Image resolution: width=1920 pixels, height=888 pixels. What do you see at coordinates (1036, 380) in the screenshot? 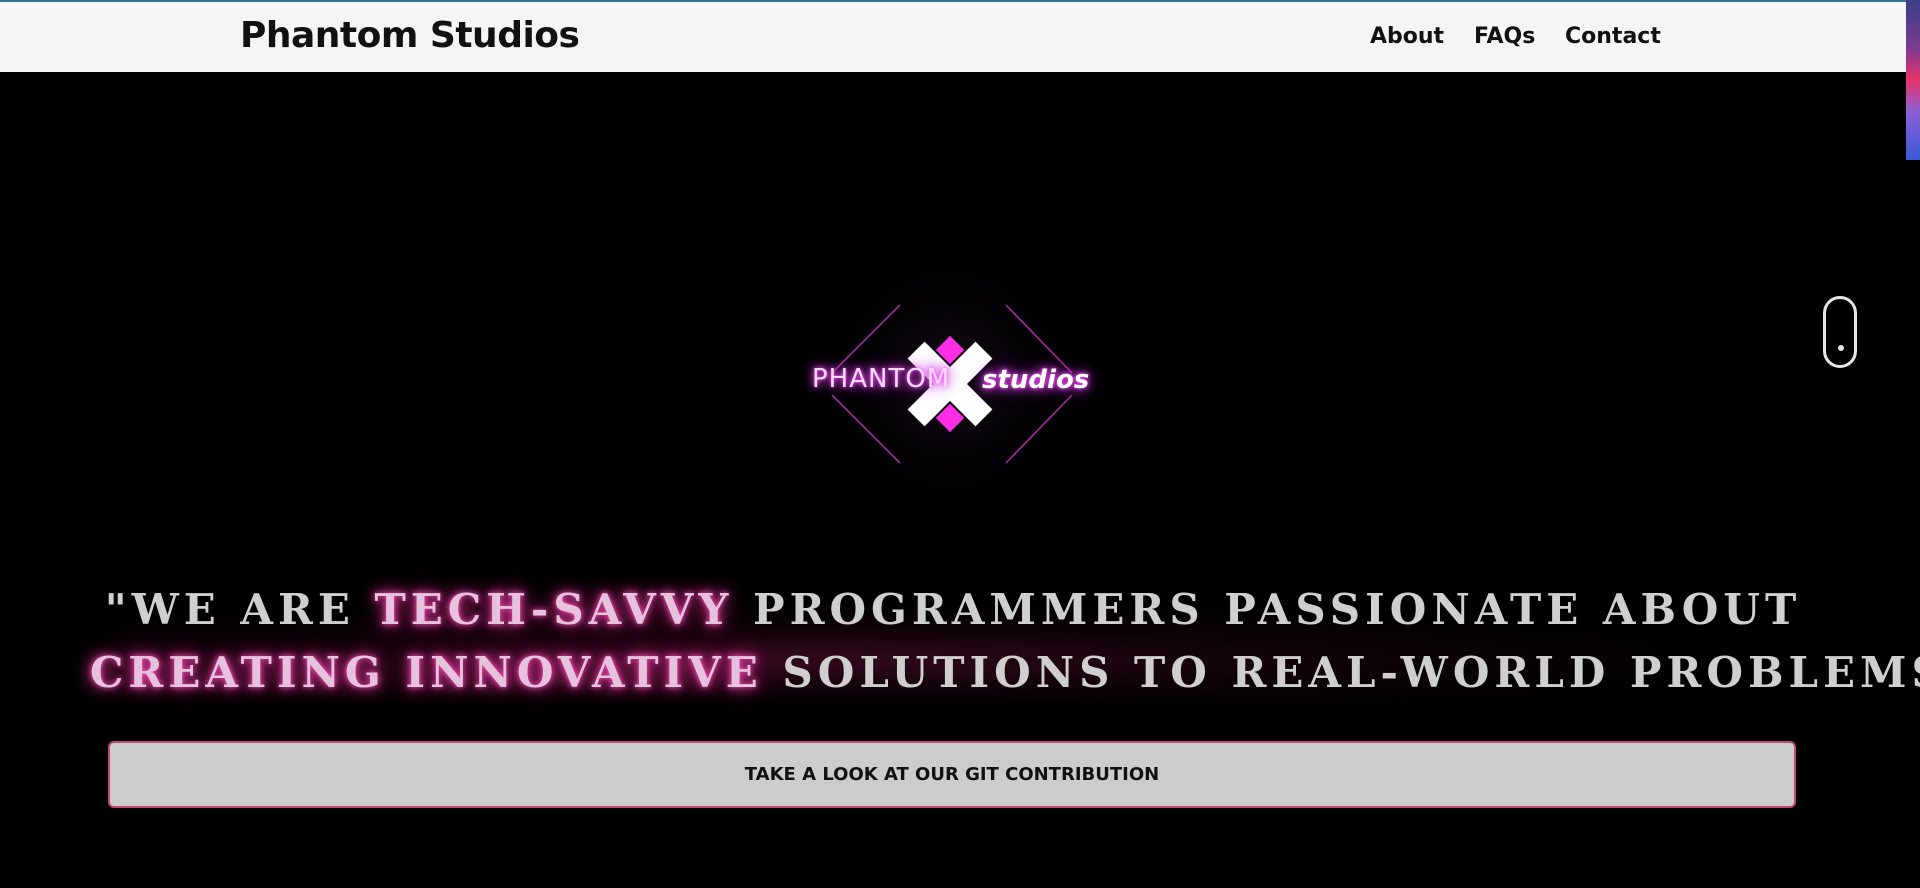
I see `logo-word-studios: studios` at bounding box center [1036, 380].